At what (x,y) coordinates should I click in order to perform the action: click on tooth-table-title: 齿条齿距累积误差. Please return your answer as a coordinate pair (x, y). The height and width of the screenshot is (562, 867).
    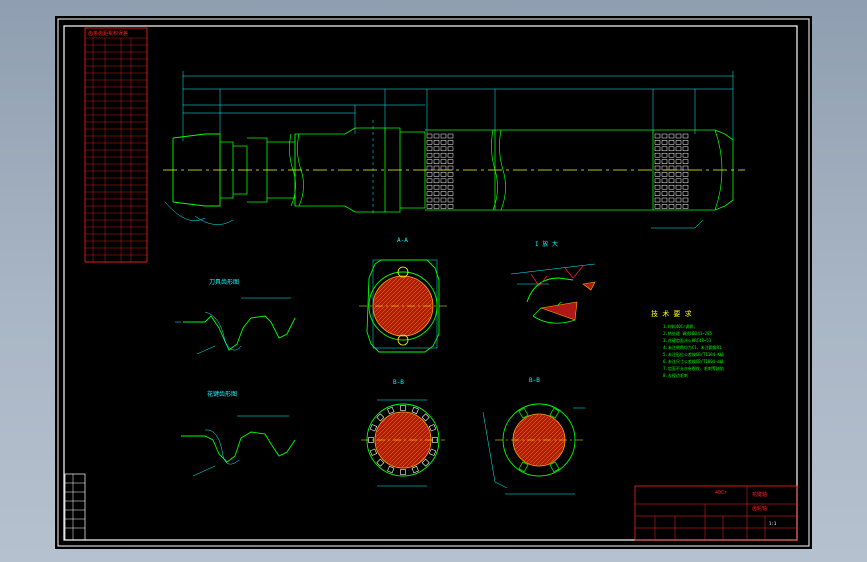
    Looking at the image, I should click on (108, 33).